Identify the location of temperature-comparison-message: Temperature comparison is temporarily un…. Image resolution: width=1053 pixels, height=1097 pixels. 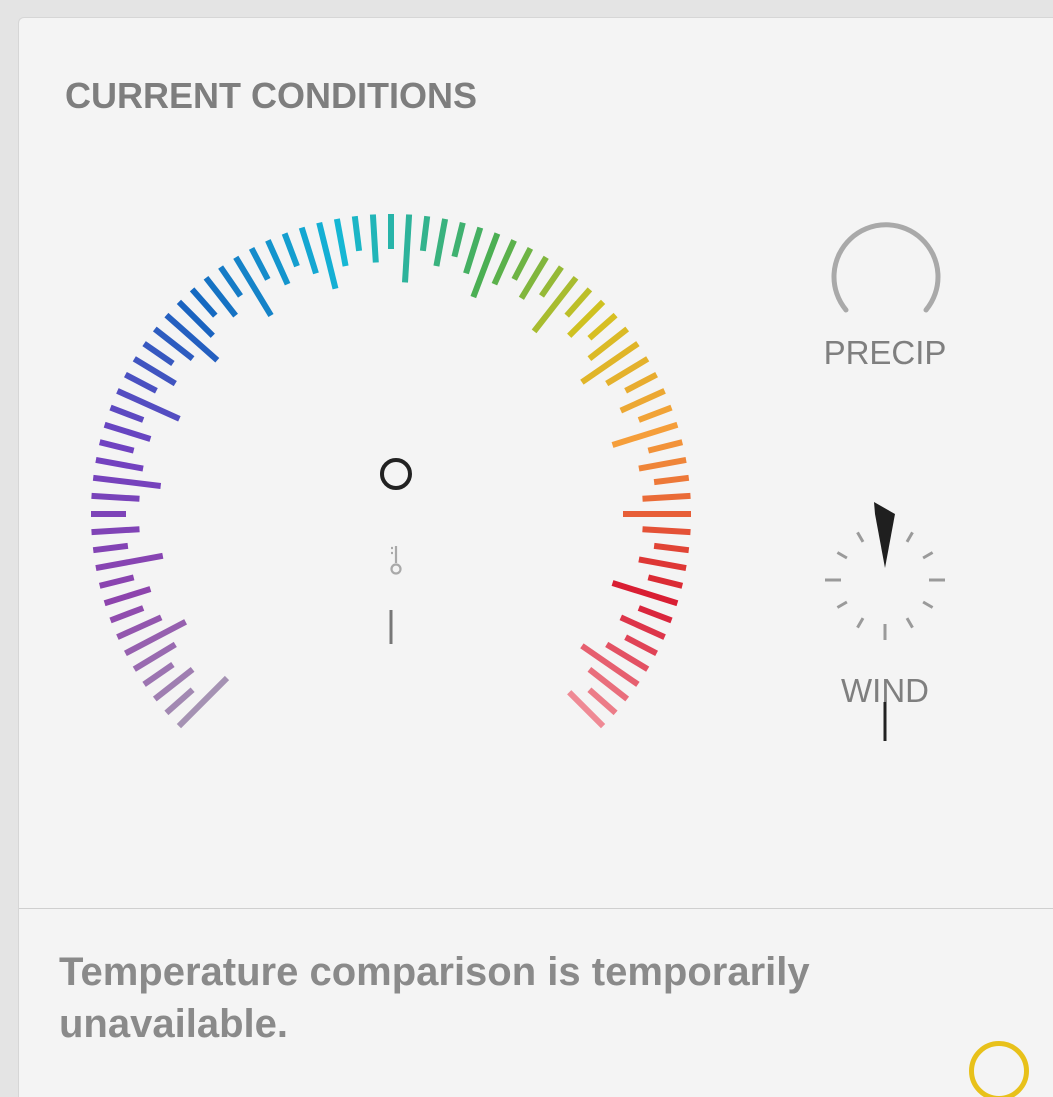
(434, 998).